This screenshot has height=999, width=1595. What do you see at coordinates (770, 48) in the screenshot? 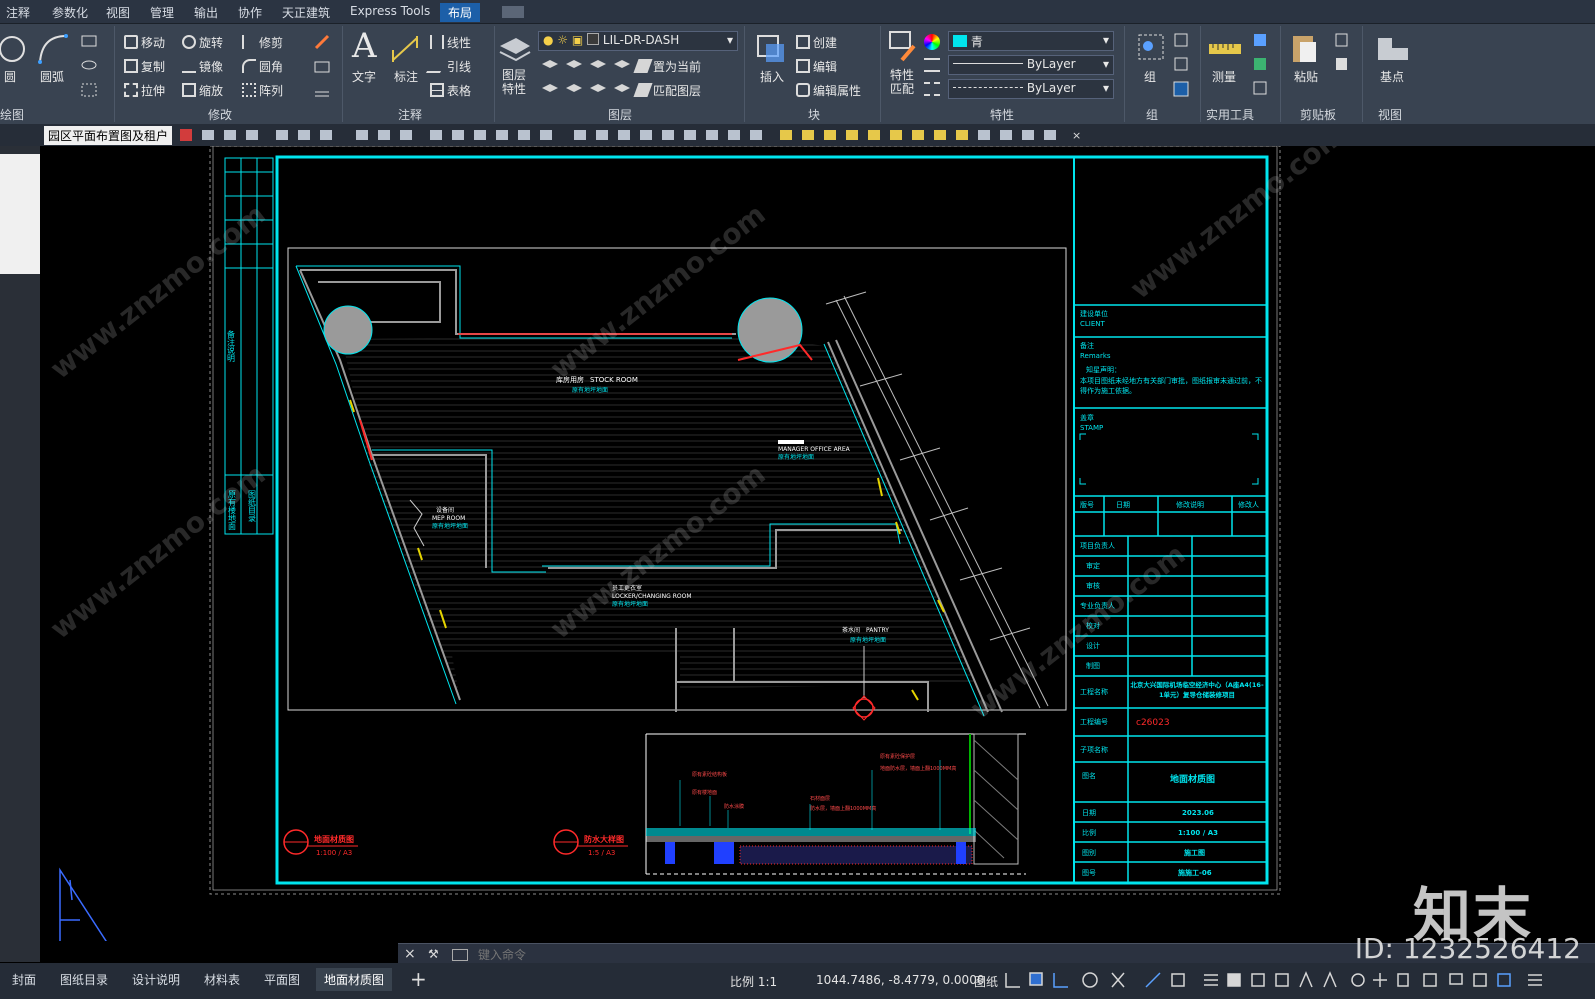
I see `insert-block-icon` at bounding box center [770, 48].